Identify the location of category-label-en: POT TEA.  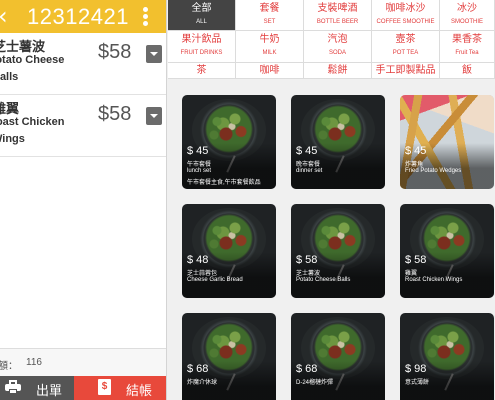
(405, 53).